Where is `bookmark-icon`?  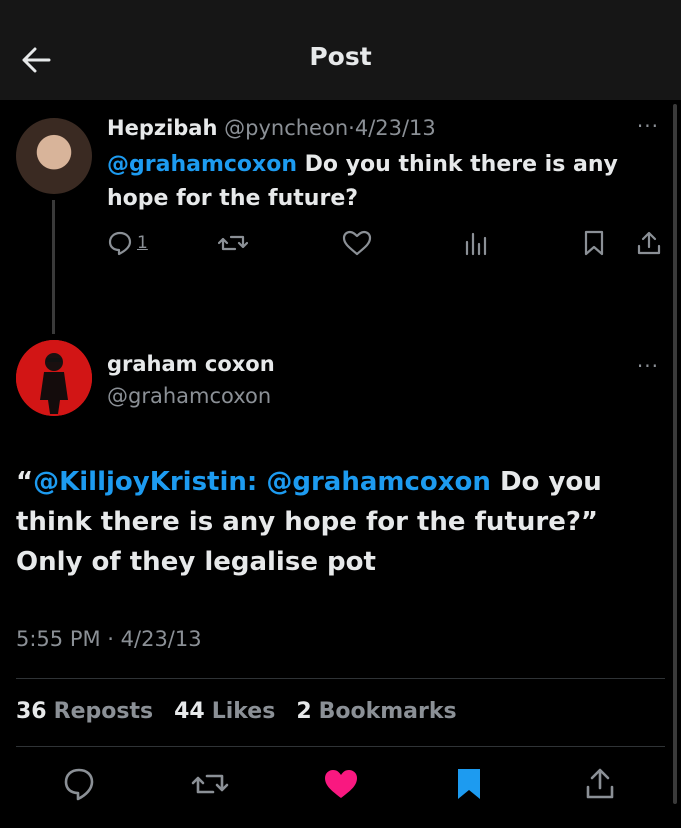 bookmark-icon is located at coordinates (594, 243).